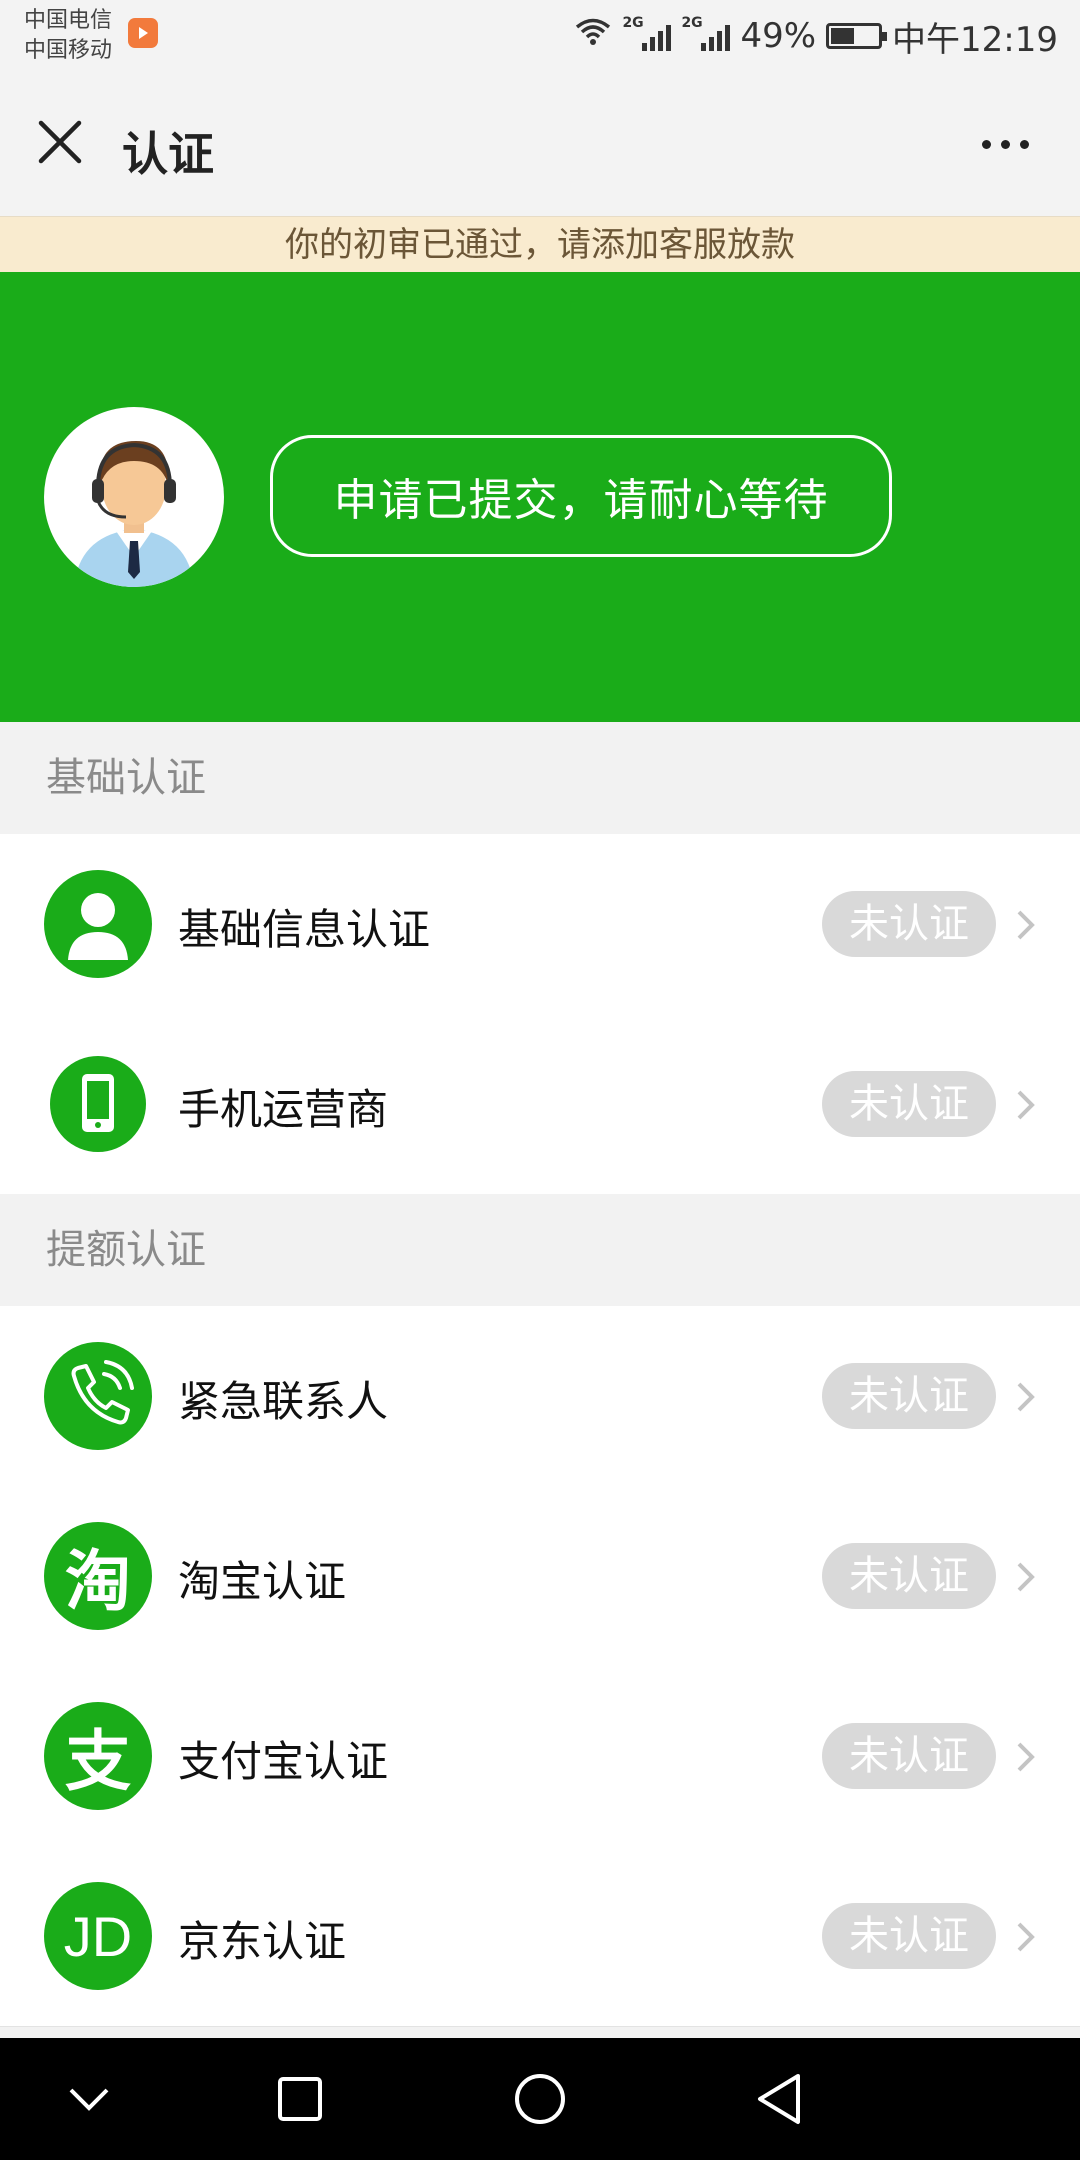  I want to click on alipay-glyph: 支, so click(98, 1761).